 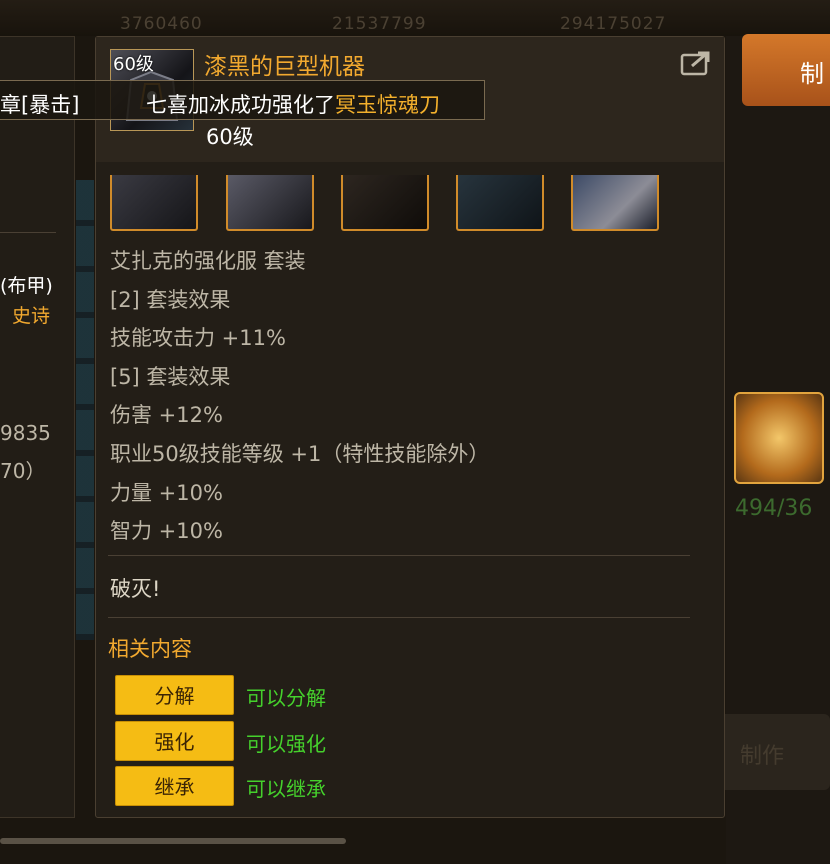 I want to click on set-effect-line: 职业50级技能等级 +1（特性技能除外）, so click(x=300, y=454).